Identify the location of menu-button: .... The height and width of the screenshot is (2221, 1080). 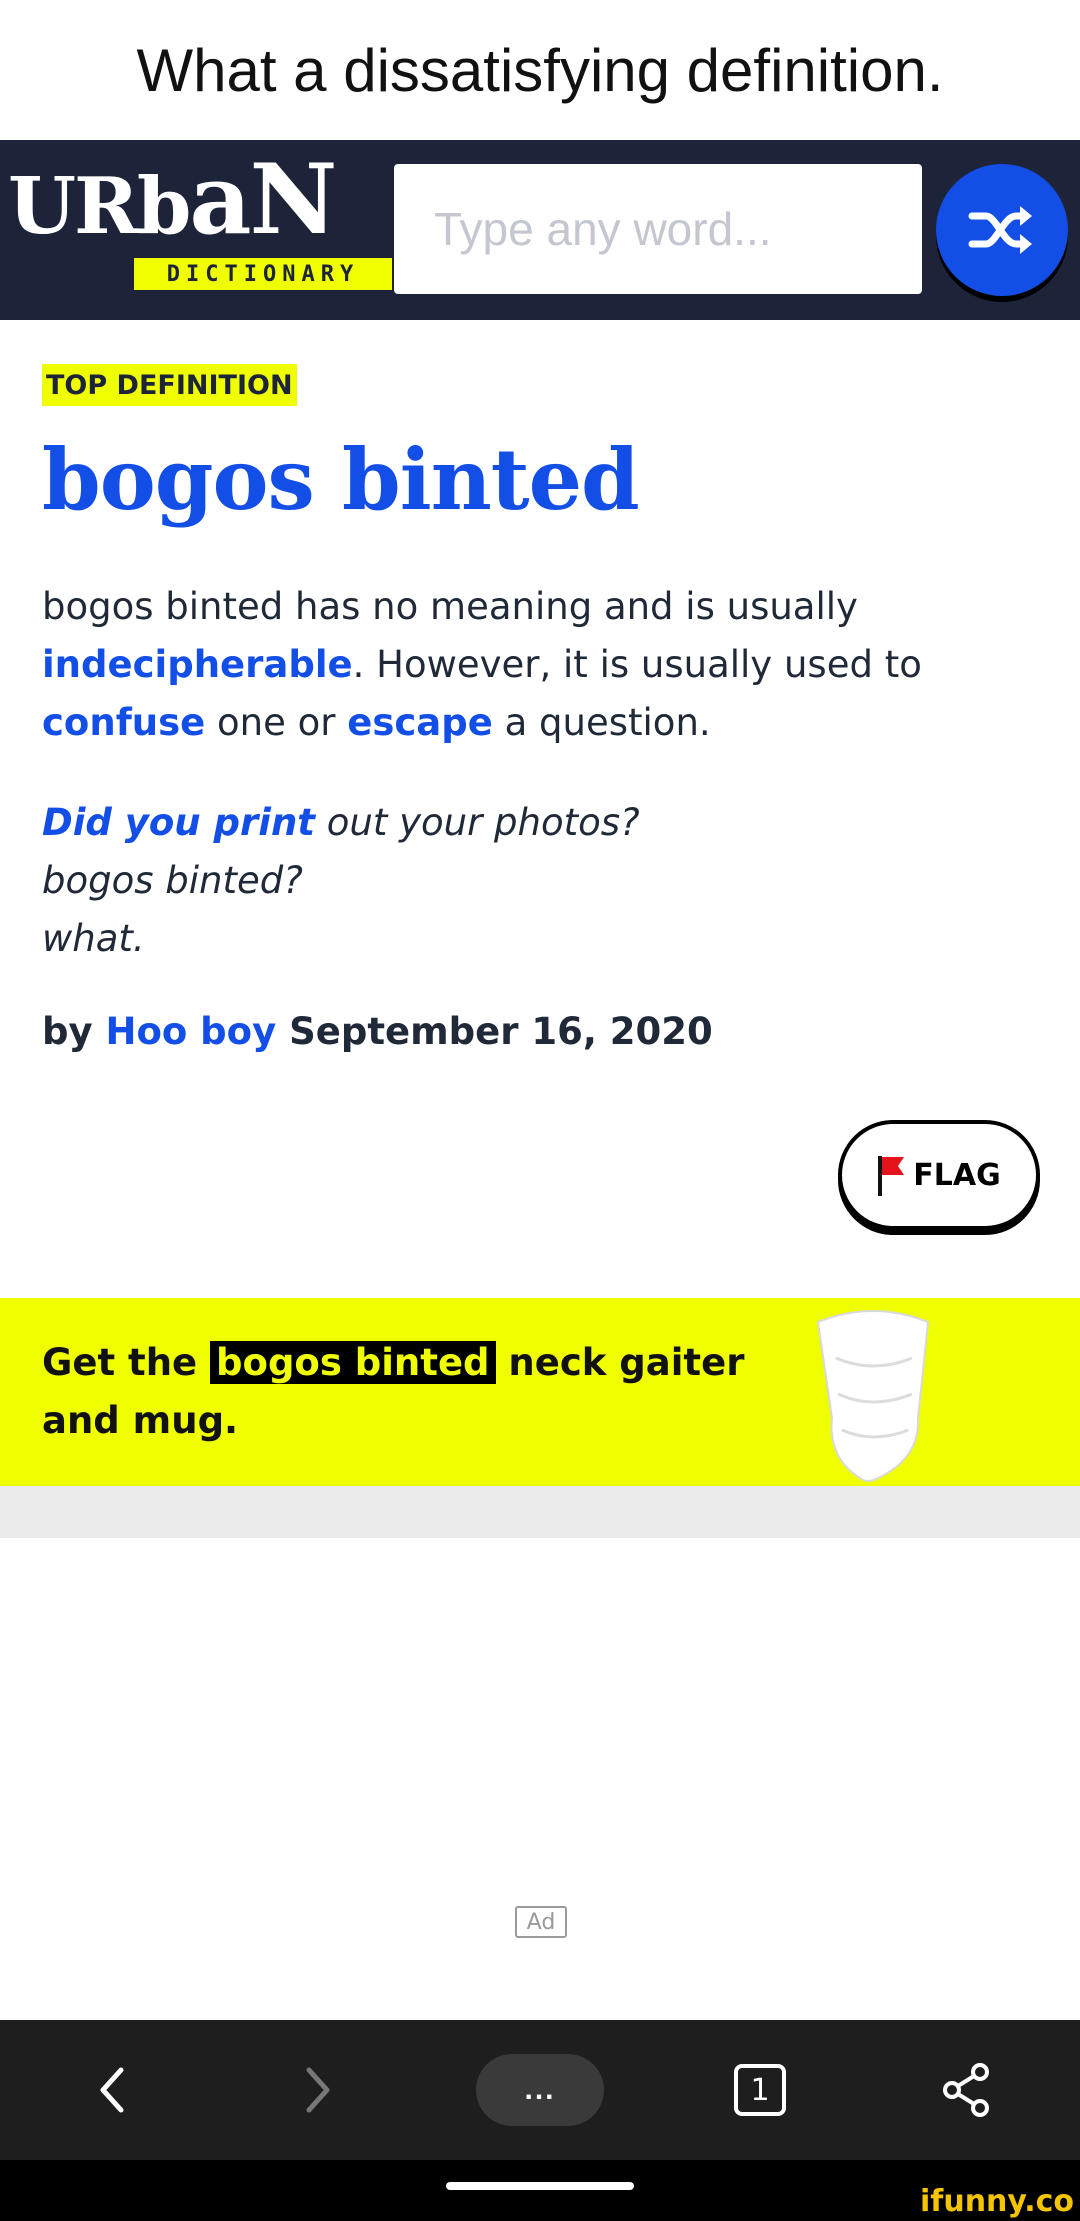
(540, 2090).